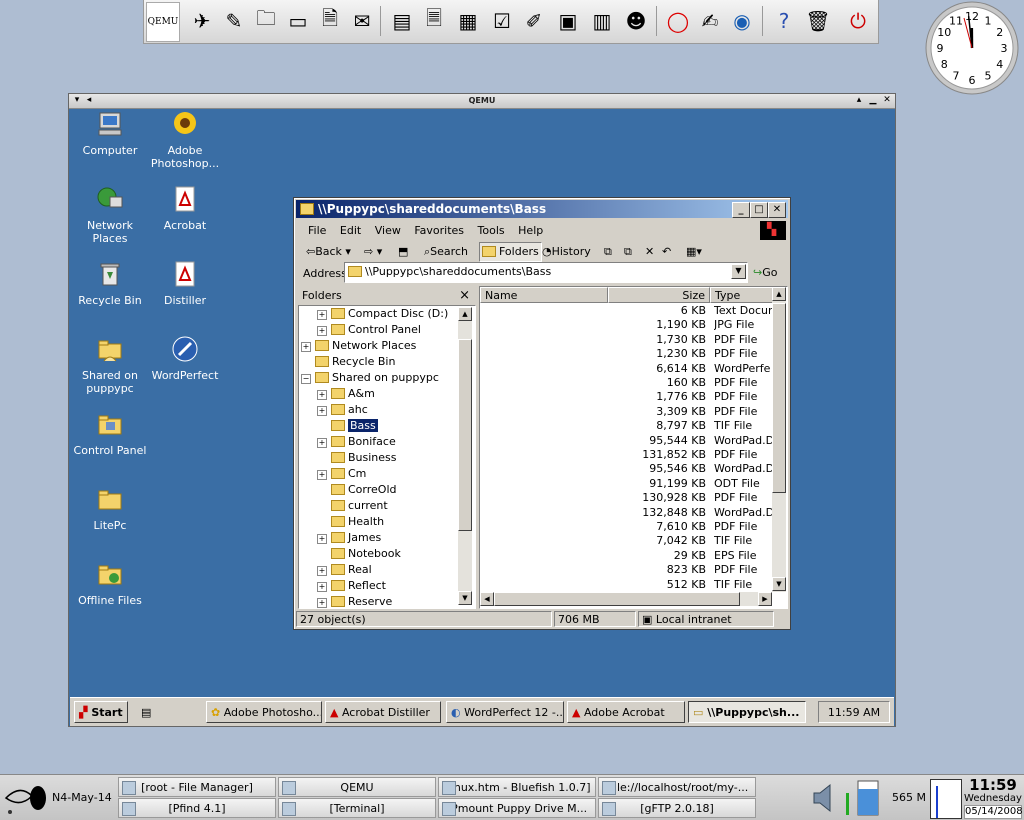 The width and height of the screenshot is (1024, 820). Describe the element at coordinates (370, 378) in the screenshot. I see `tree-item: −Shared on puppypc` at that location.